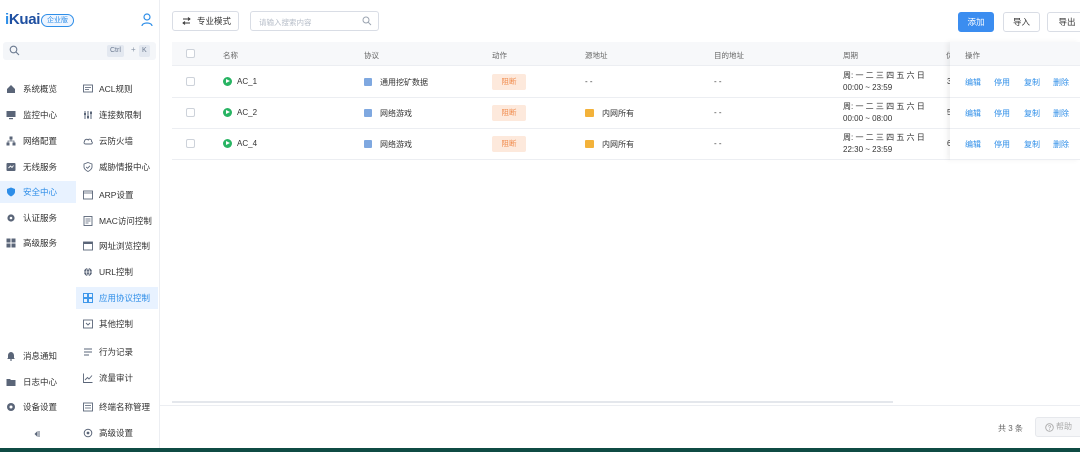 Image resolution: width=1080 pixels, height=452 pixels. Describe the element at coordinates (14, 50) in the screenshot. I see `search-icon` at that location.